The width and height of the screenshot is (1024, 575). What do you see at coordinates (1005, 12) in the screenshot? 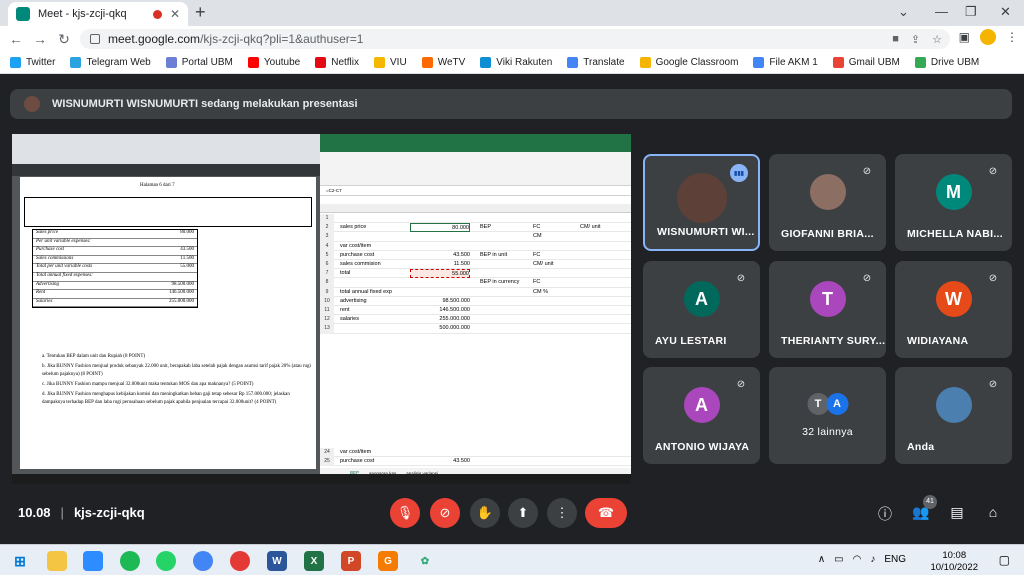
I see `close-window-button: ✕` at bounding box center [1005, 12].